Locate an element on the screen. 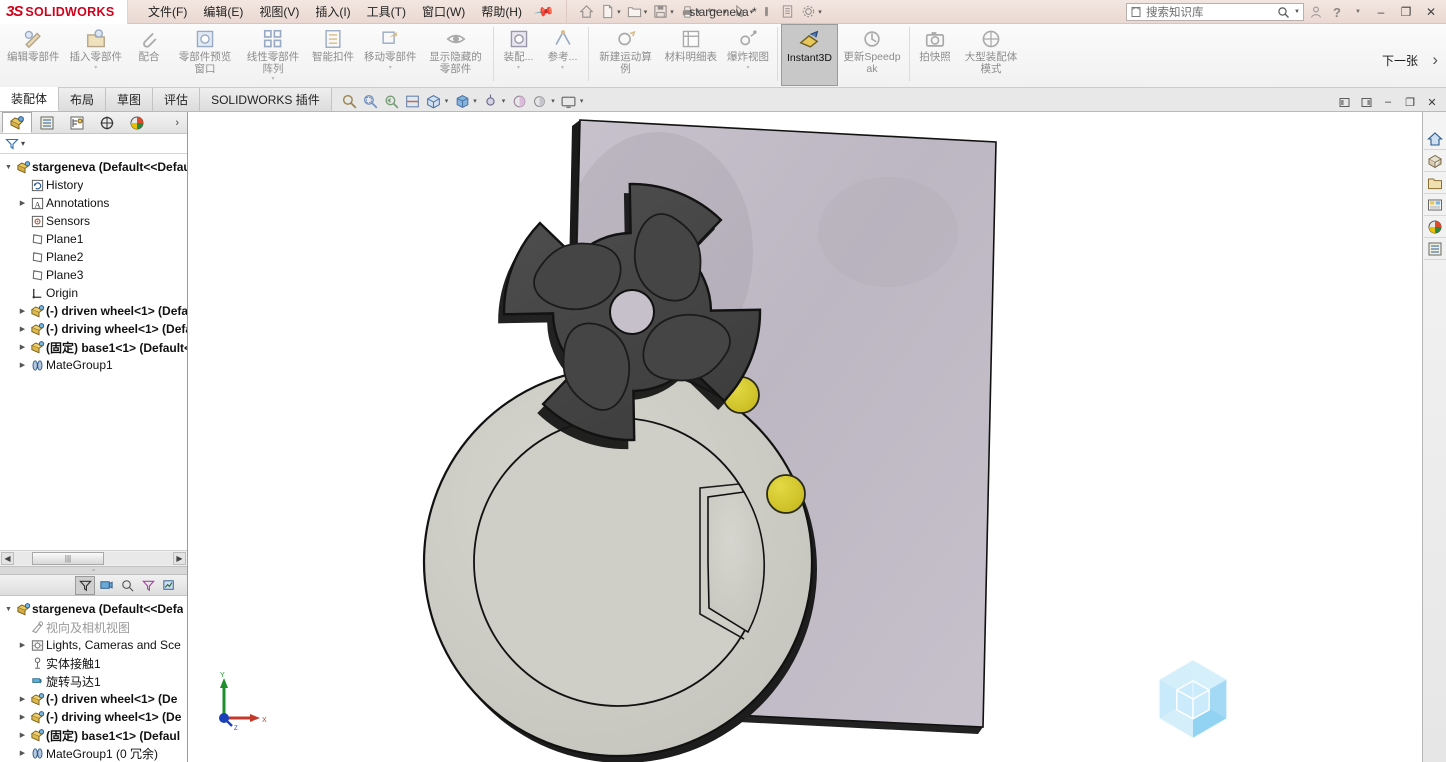  menu-view: 视图(V) is located at coordinates (279, 11).